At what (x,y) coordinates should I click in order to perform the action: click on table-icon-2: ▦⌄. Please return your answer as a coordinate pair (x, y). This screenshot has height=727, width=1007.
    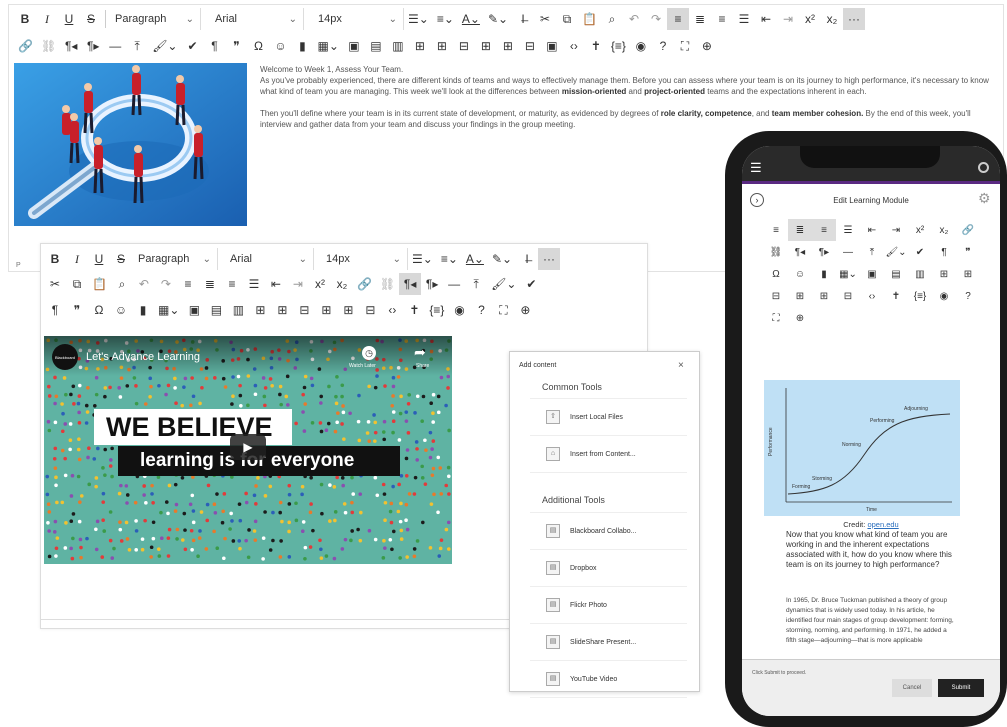
    Looking at the image, I should click on (168, 310).